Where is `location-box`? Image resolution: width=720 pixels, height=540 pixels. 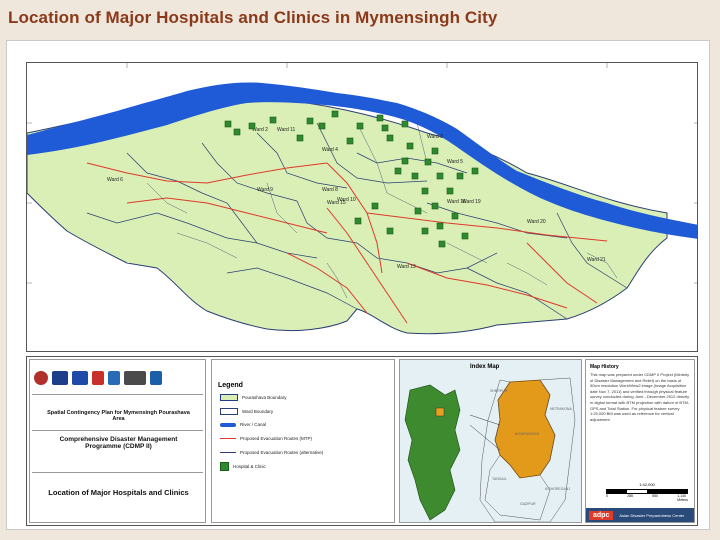
location-box is located at coordinates (440, 412).